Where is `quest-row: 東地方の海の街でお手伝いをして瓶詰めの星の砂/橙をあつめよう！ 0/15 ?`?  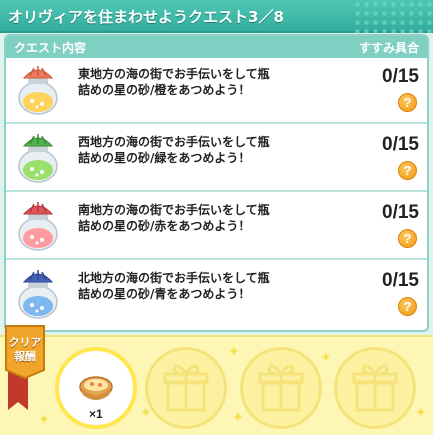
quest-row: 東地方の海の街でお手伝いをして瓶詰めの星の砂/橙をあつめよう！ 0/15 ? is located at coordinates (216, 91).